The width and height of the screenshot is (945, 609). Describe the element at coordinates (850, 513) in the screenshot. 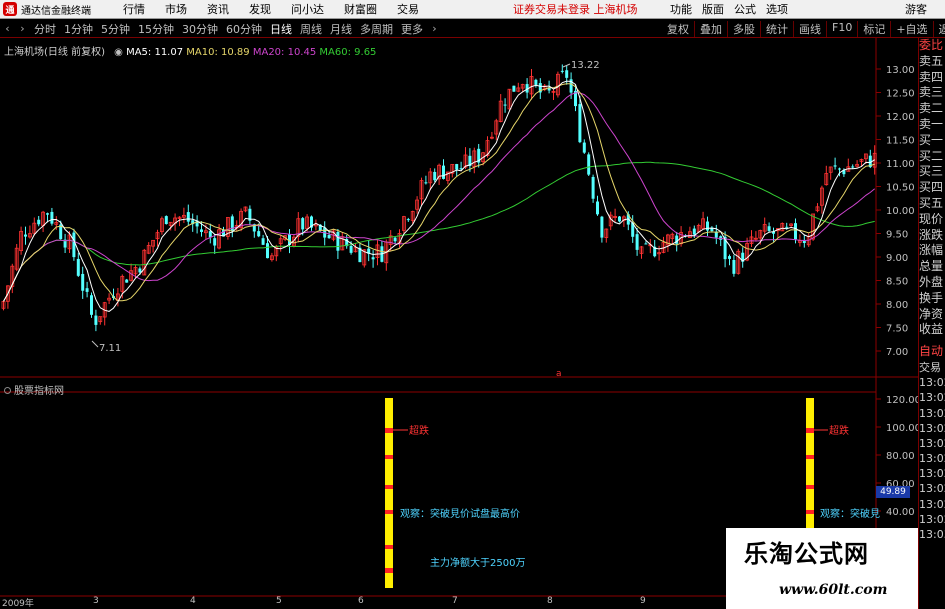

I see `observe-text-2: 观察：突破見` at that location.